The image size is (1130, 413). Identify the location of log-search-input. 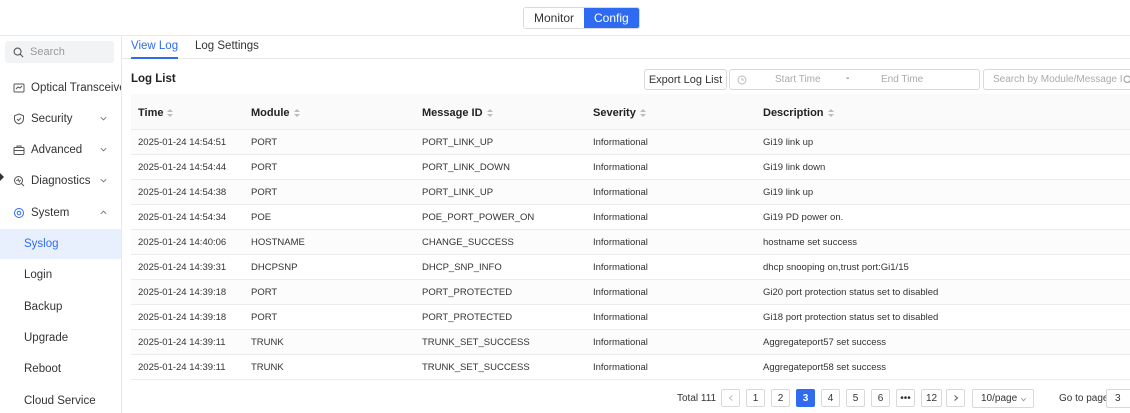
(1058, 79).